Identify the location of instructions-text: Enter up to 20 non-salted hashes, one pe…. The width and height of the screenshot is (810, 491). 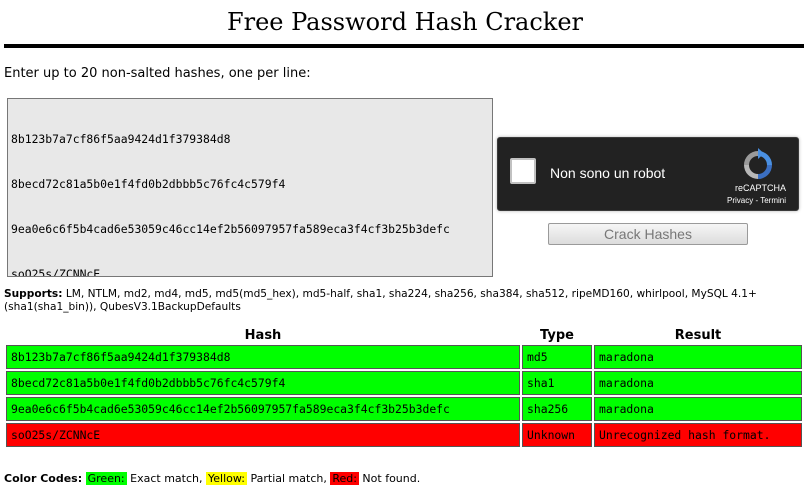
(157, 73).